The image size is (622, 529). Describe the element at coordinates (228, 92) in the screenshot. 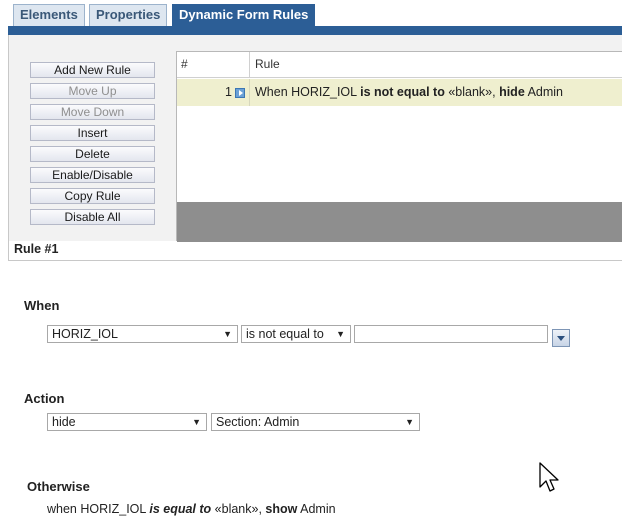

I see `row-number: 1` at that location.